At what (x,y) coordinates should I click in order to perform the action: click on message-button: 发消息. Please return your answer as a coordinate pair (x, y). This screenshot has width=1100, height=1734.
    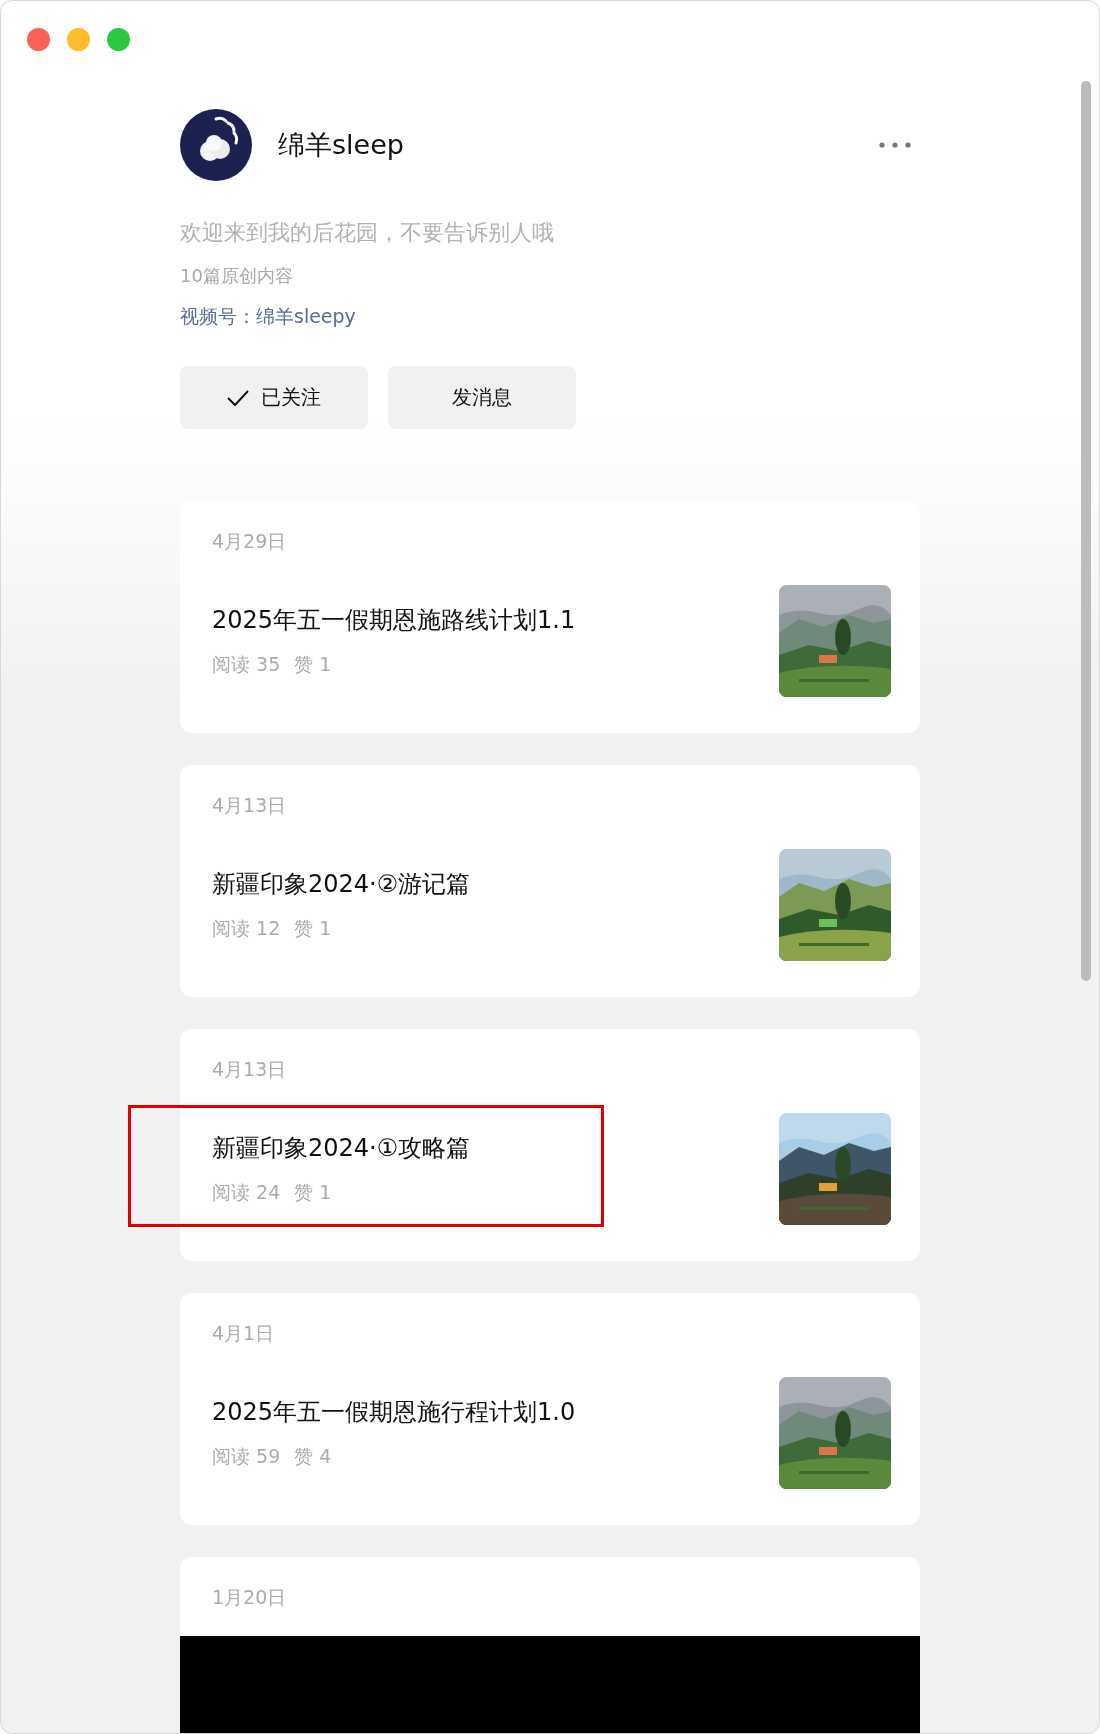
    Looking at the image, I should click on (482, 397).